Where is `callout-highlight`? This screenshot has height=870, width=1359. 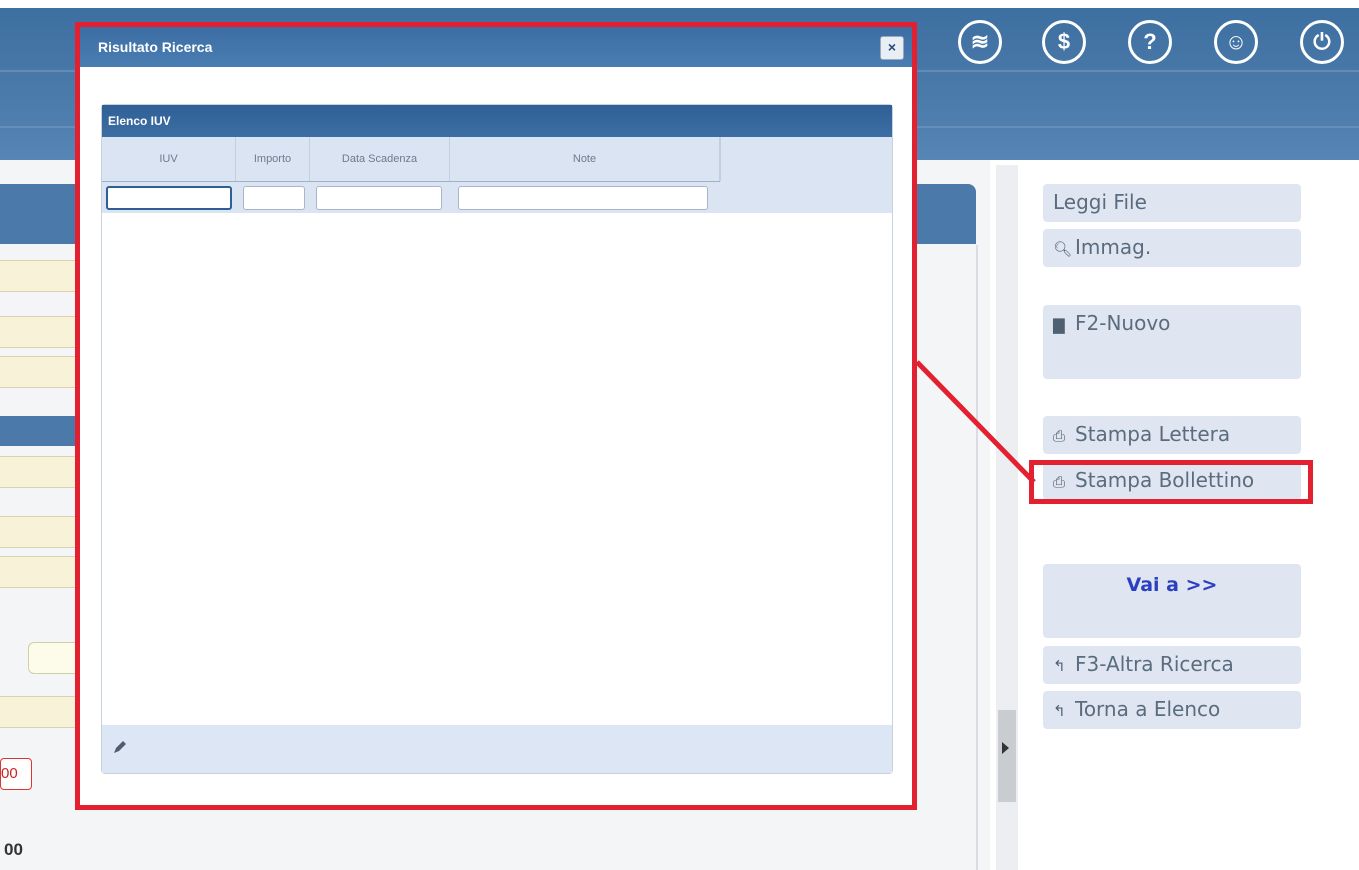
callout-highlight is located at coordinates (1171, 482).